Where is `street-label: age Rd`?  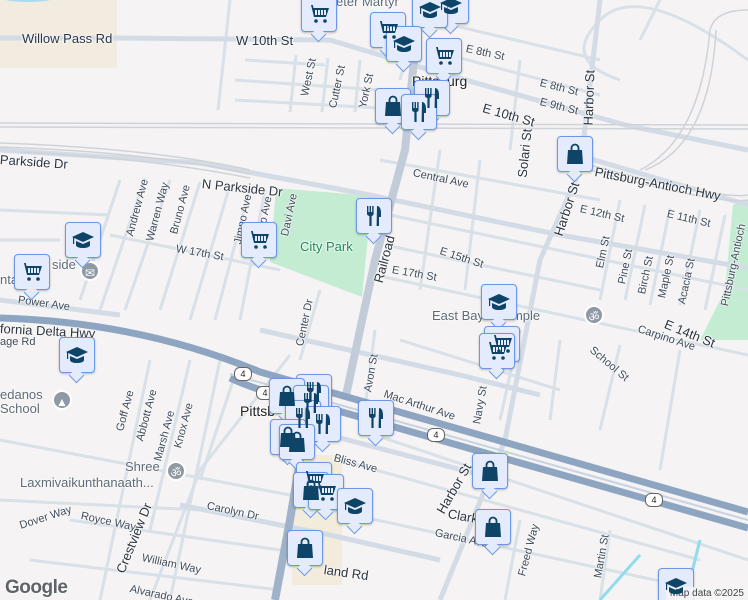
street-label: age Rd is located at coordinates (18, 342).